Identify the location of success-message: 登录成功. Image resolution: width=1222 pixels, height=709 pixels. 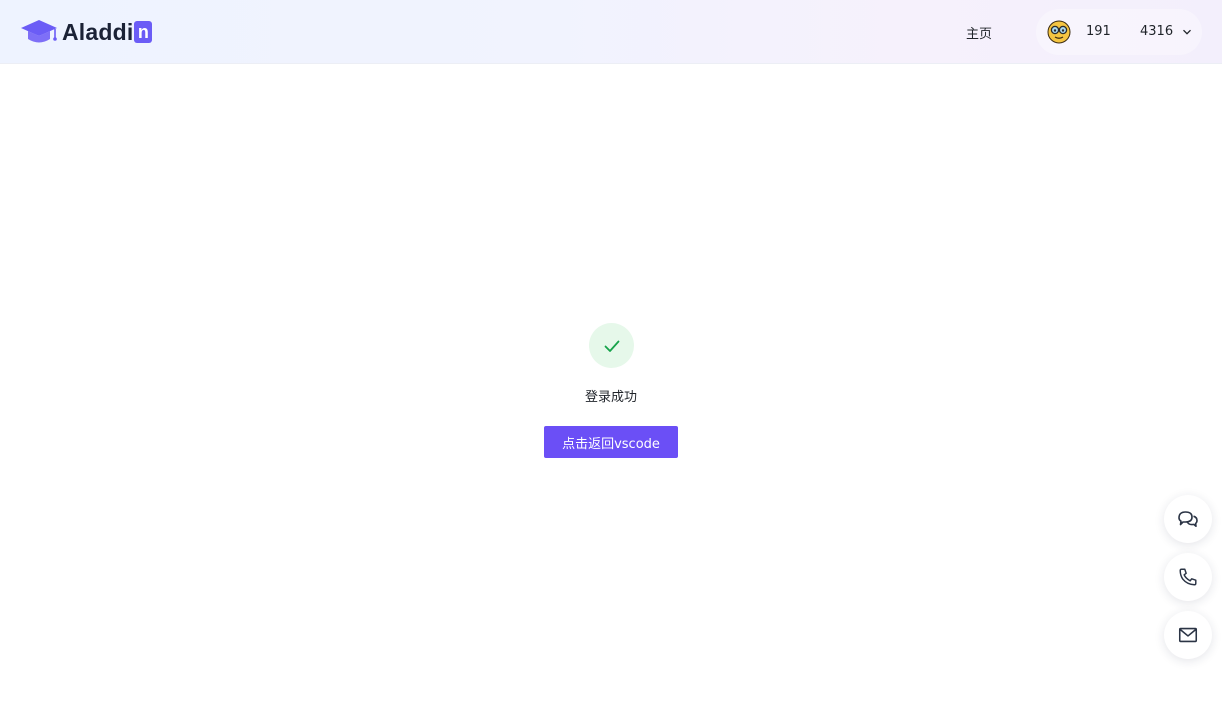
(610, 397).